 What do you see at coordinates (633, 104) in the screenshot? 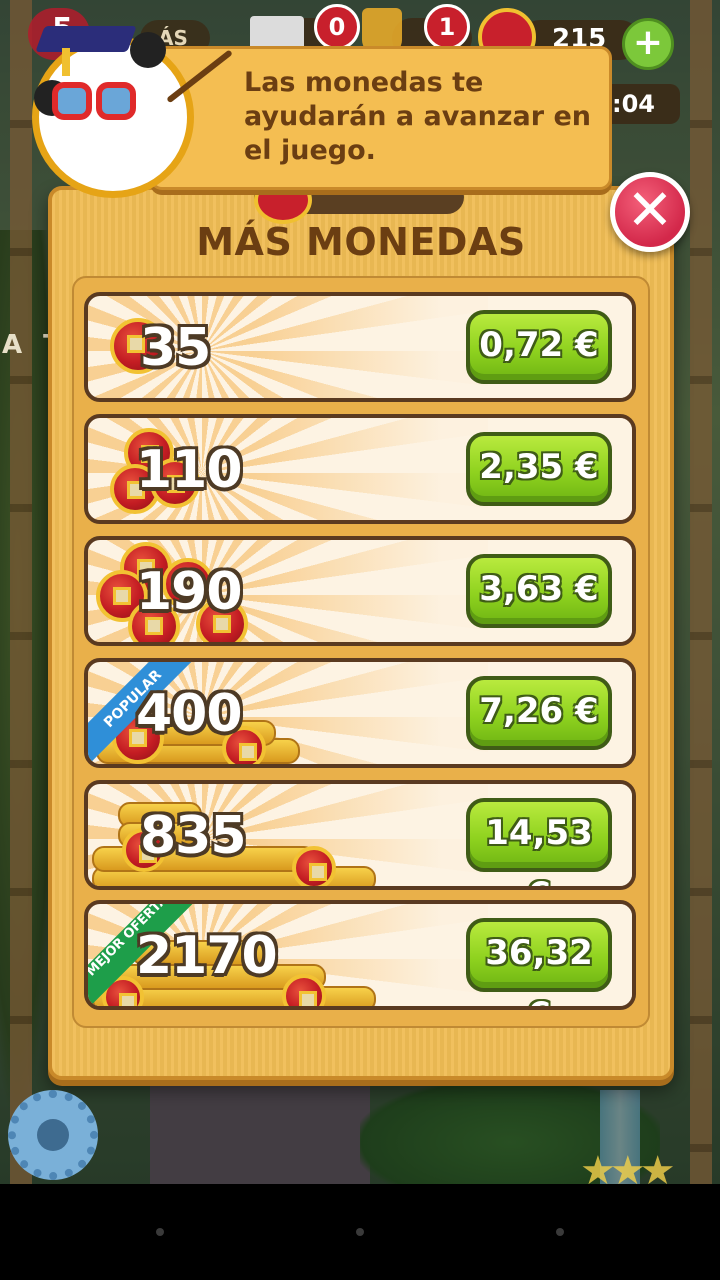
I see `timer-text: :04` at bounding box center [633, 104].